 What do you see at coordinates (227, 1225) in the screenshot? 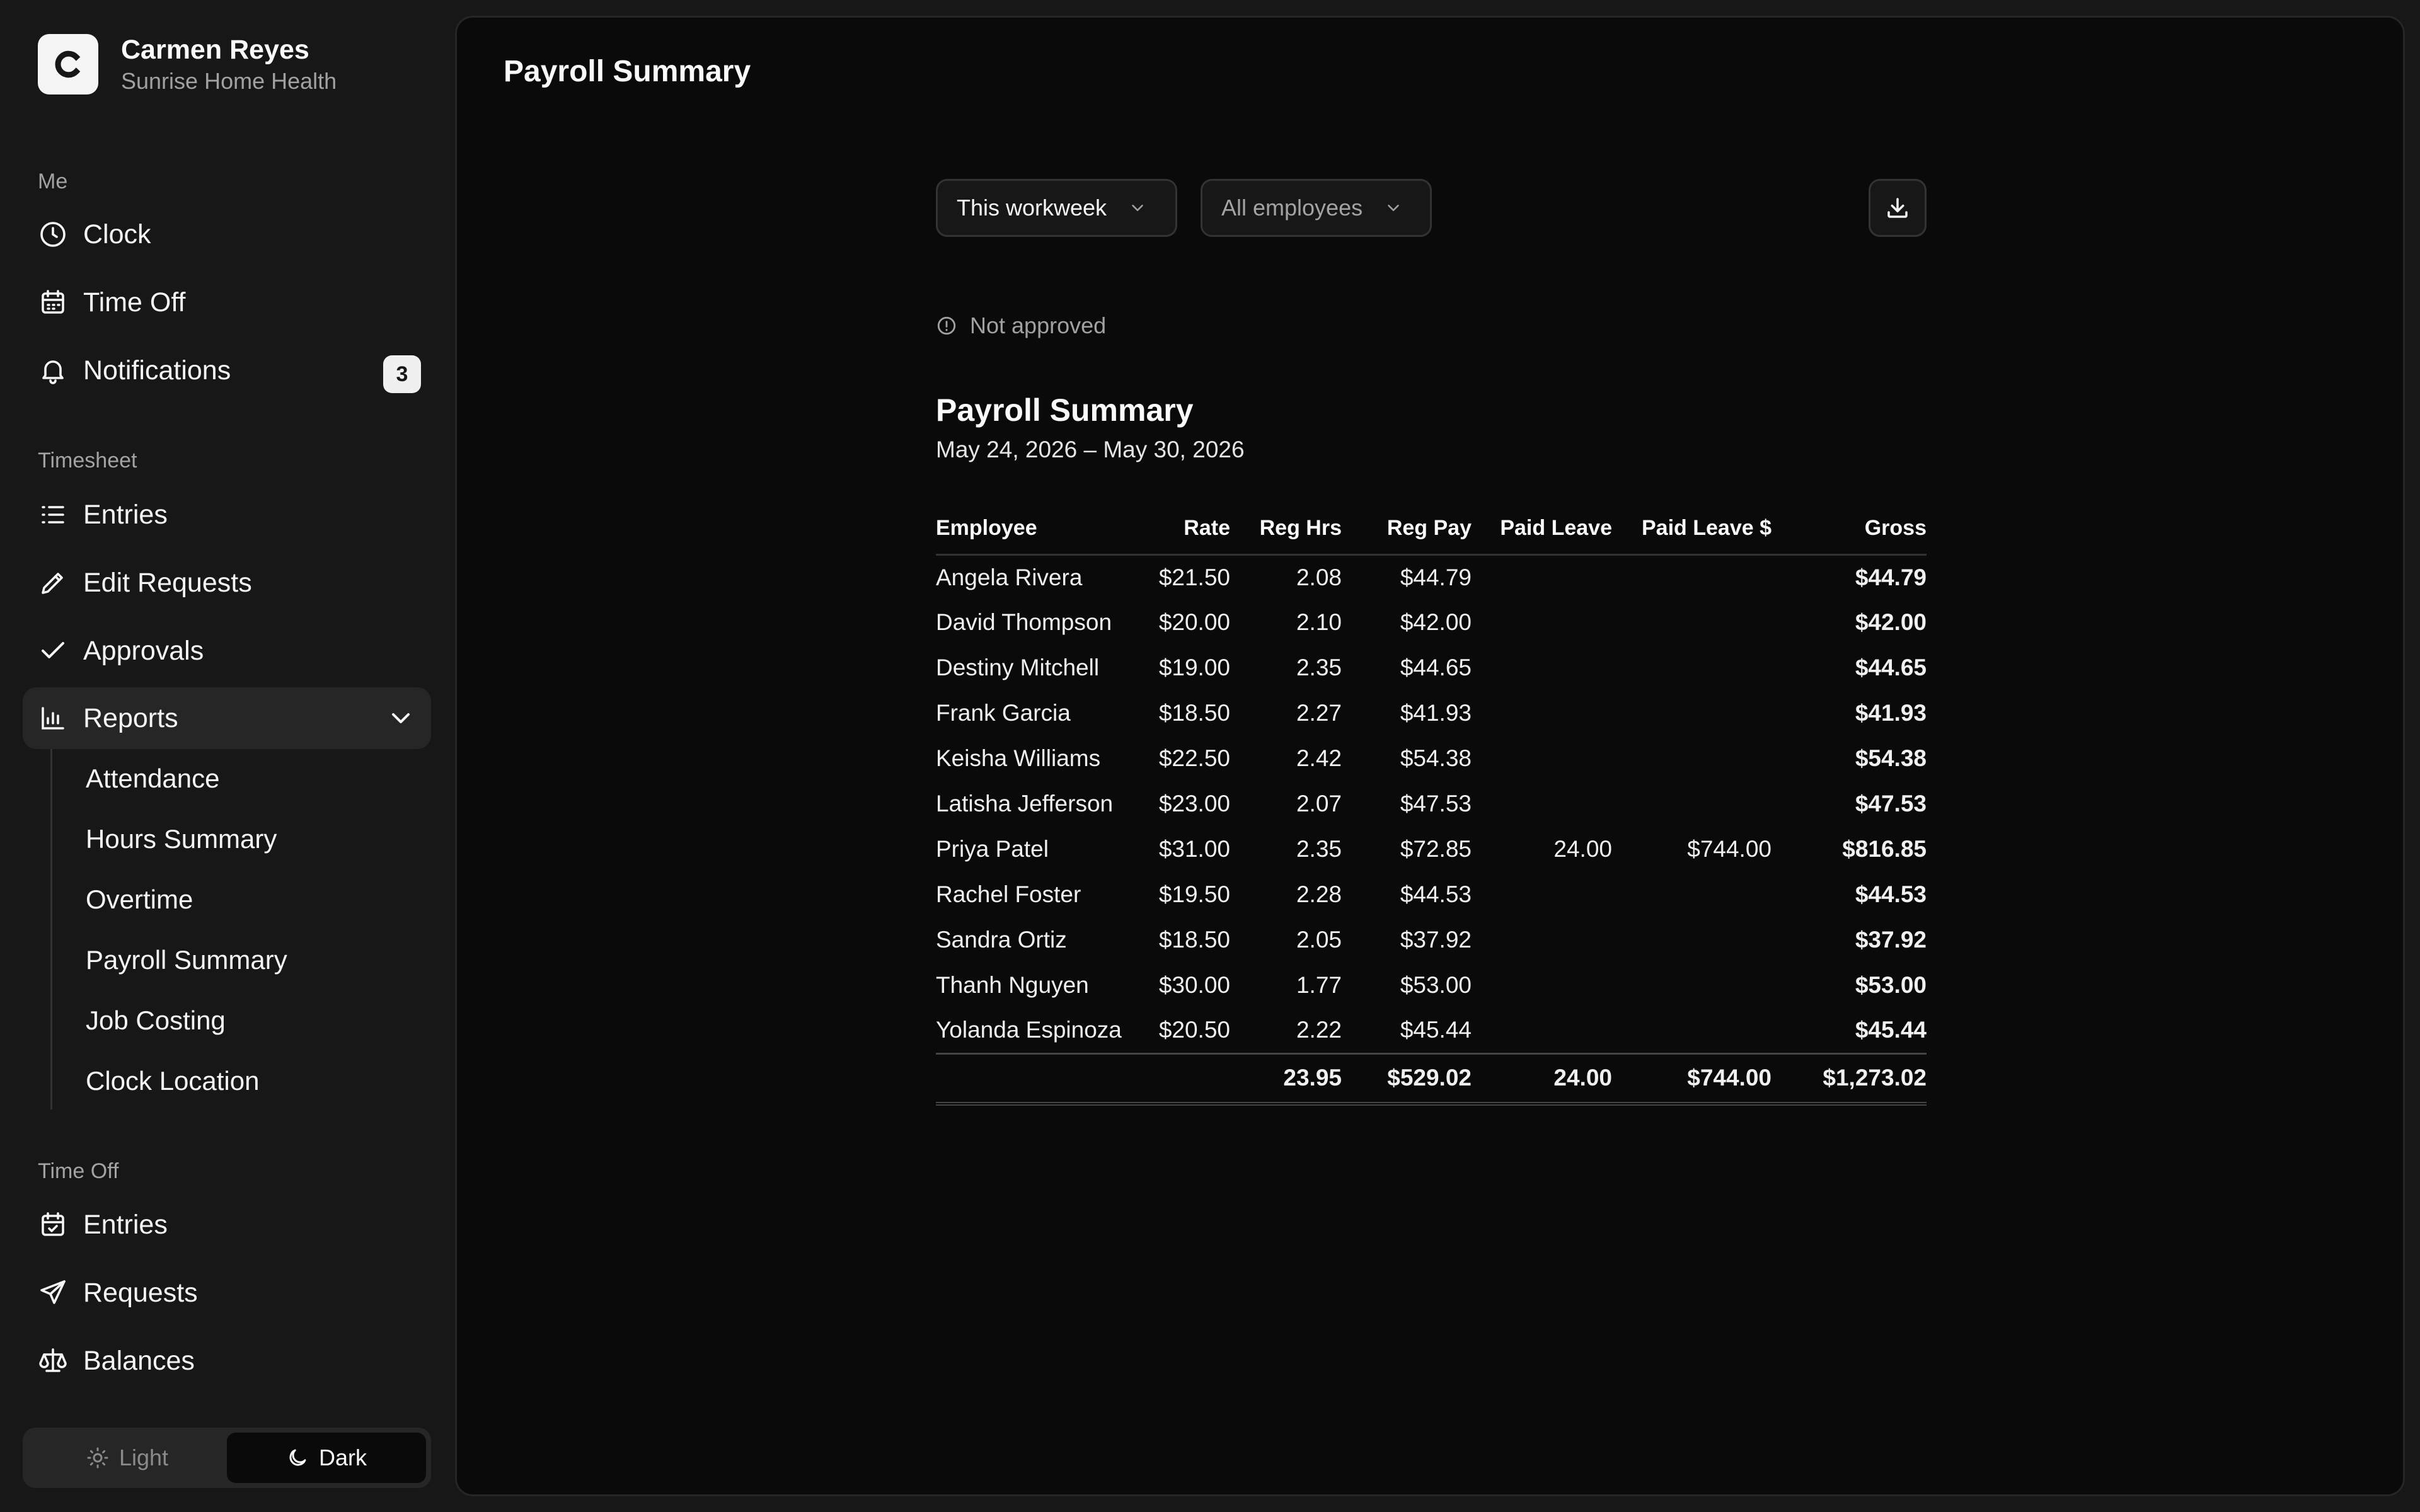
I see `nav-timeoff-entries: Entries` at bounding box center [227, 1225].